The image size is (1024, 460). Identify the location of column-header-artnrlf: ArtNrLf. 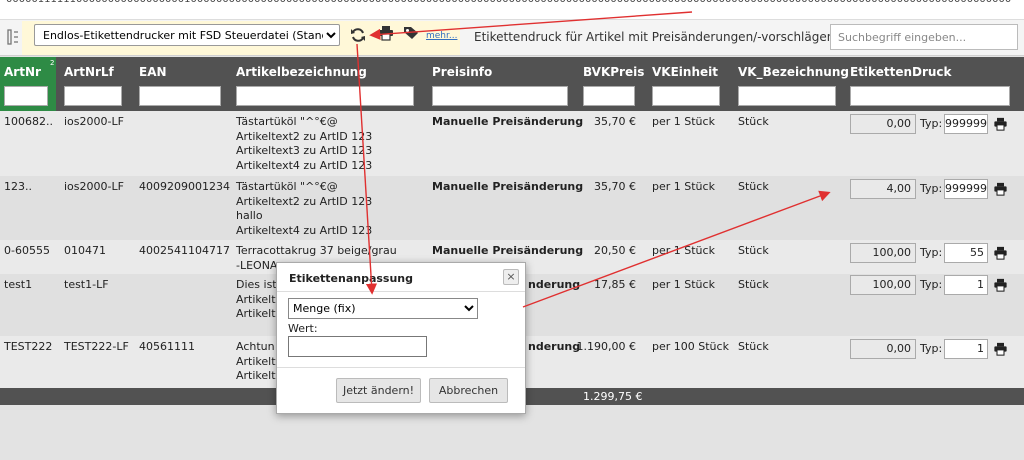
(89, 72).